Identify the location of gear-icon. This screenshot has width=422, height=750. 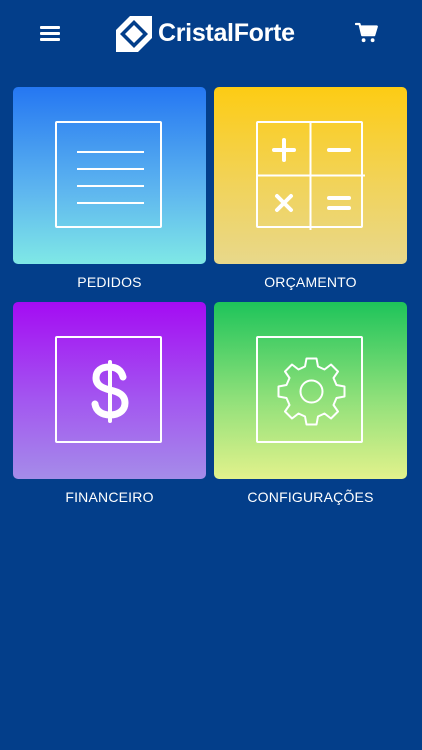
(311, 391).